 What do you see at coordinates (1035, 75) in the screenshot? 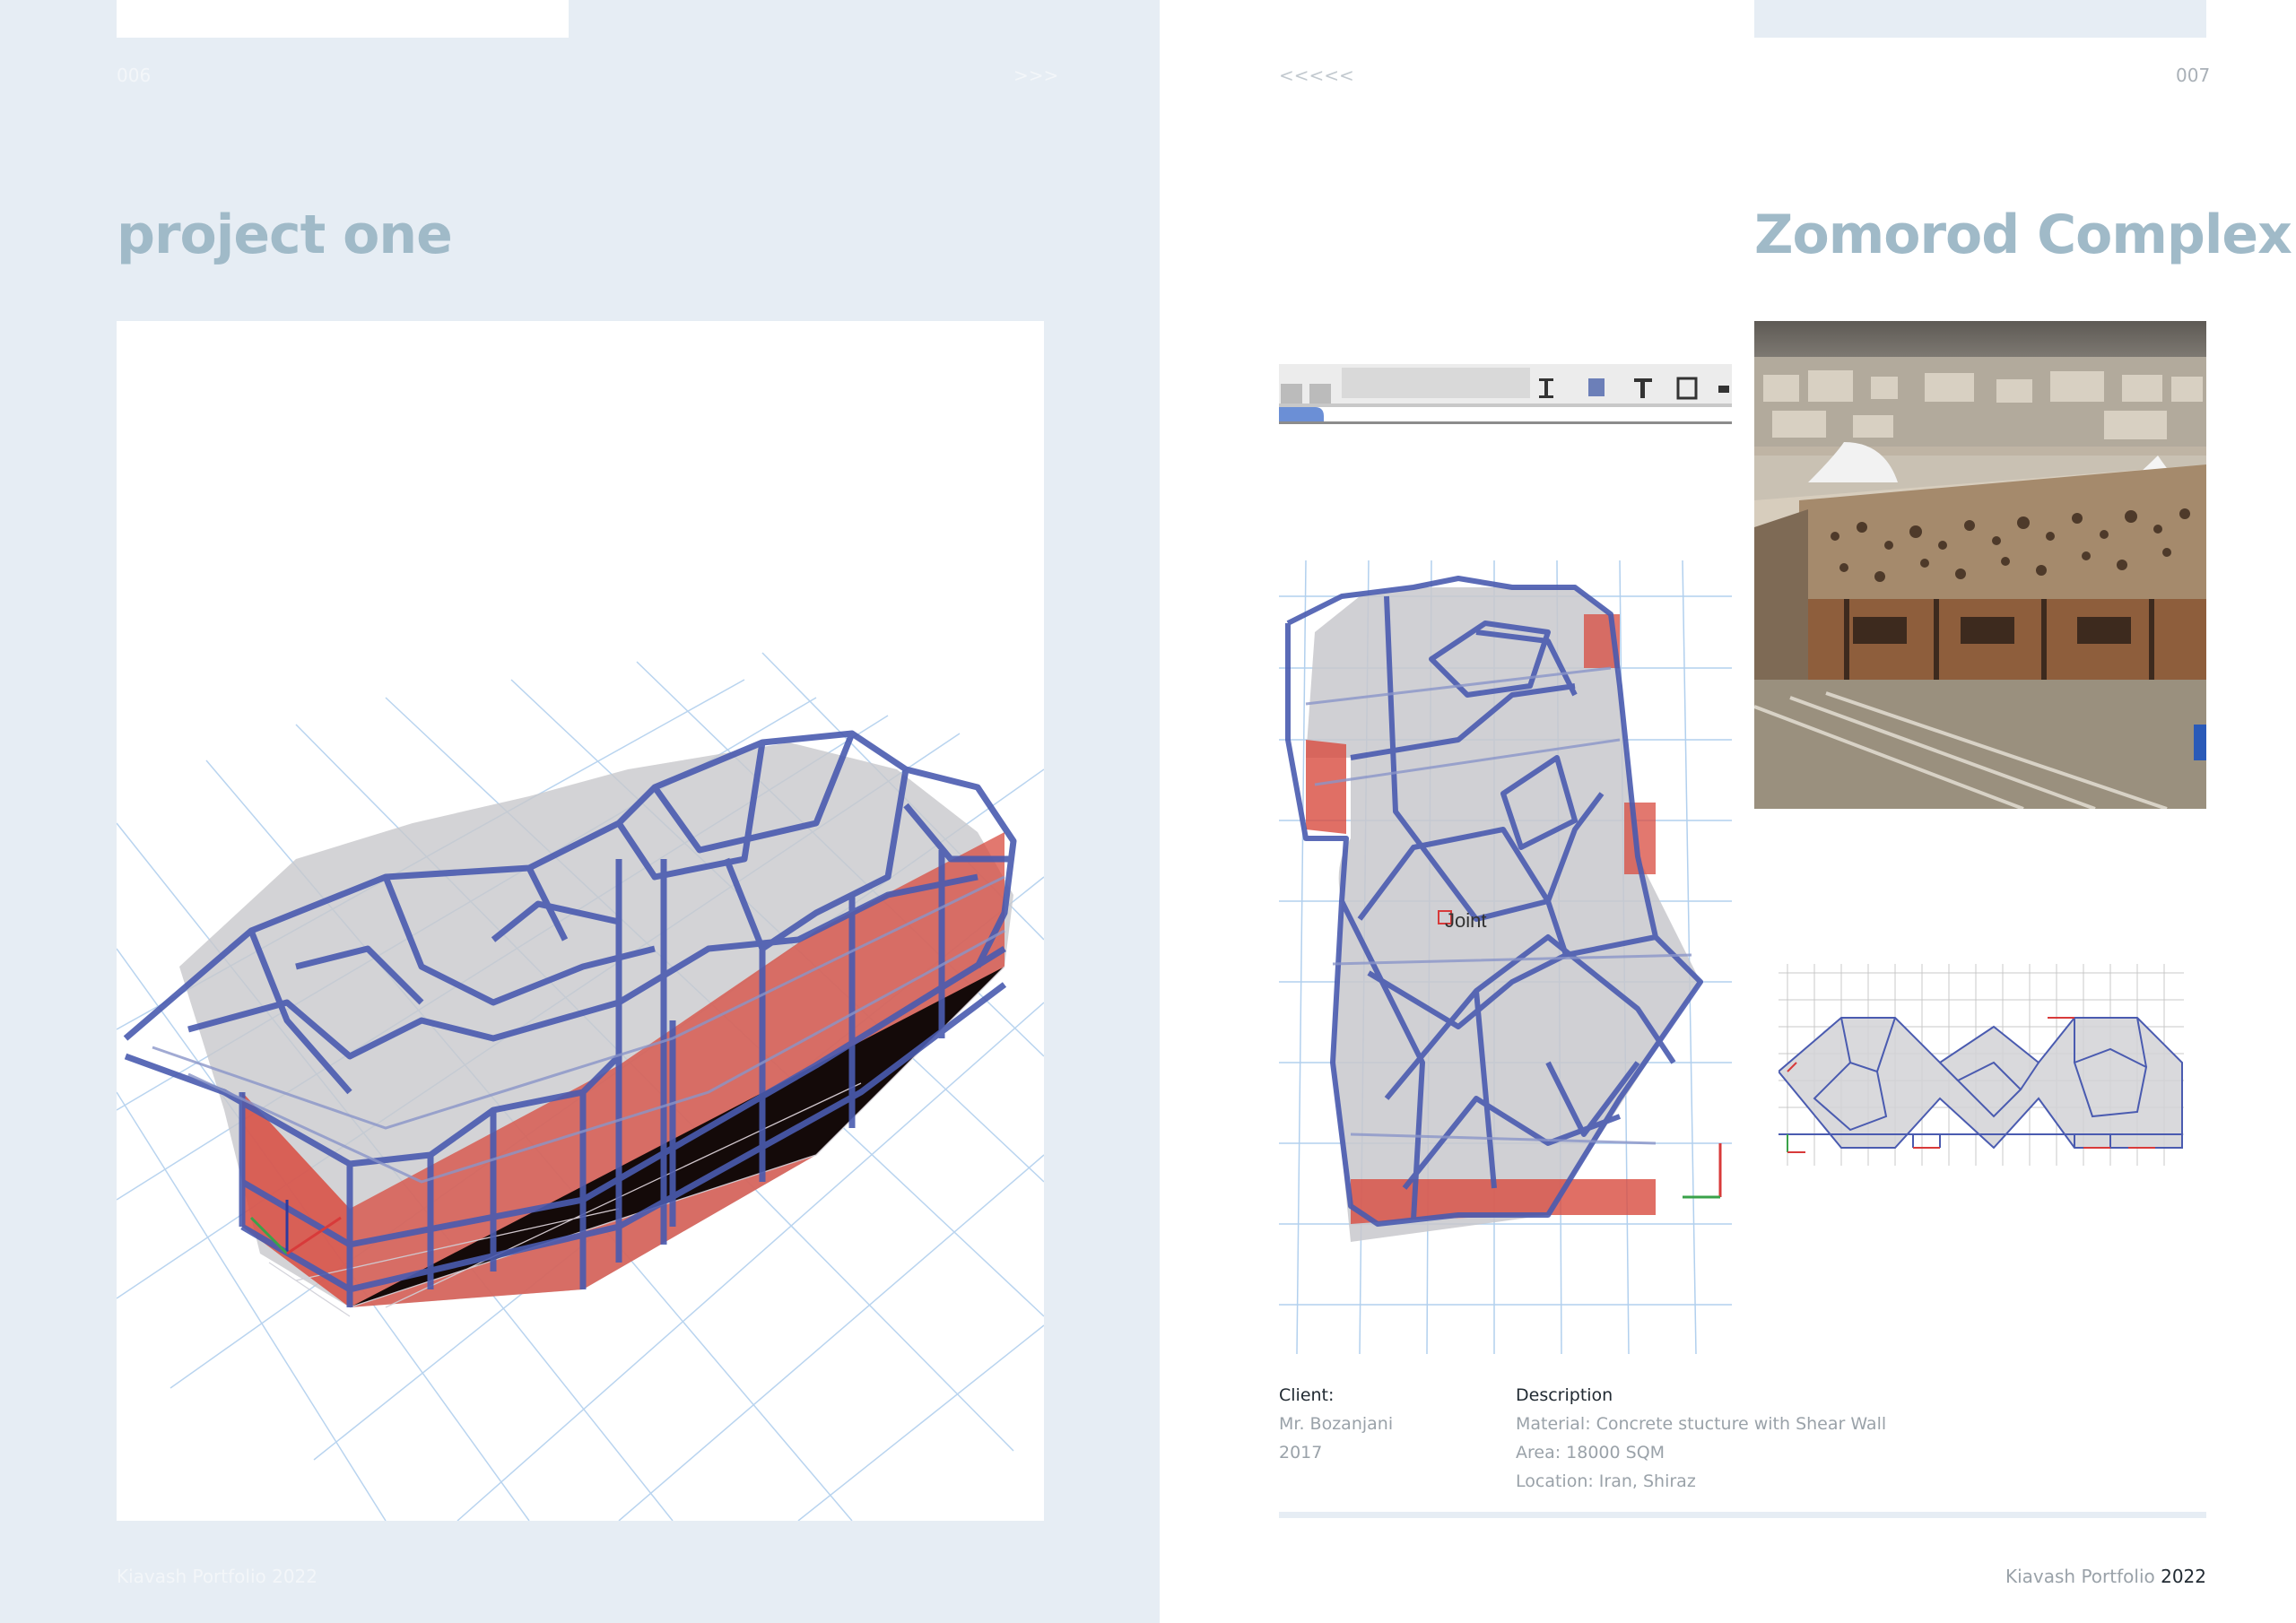
I see `next-page-link: >>>` at bounding box center [1035, 75].